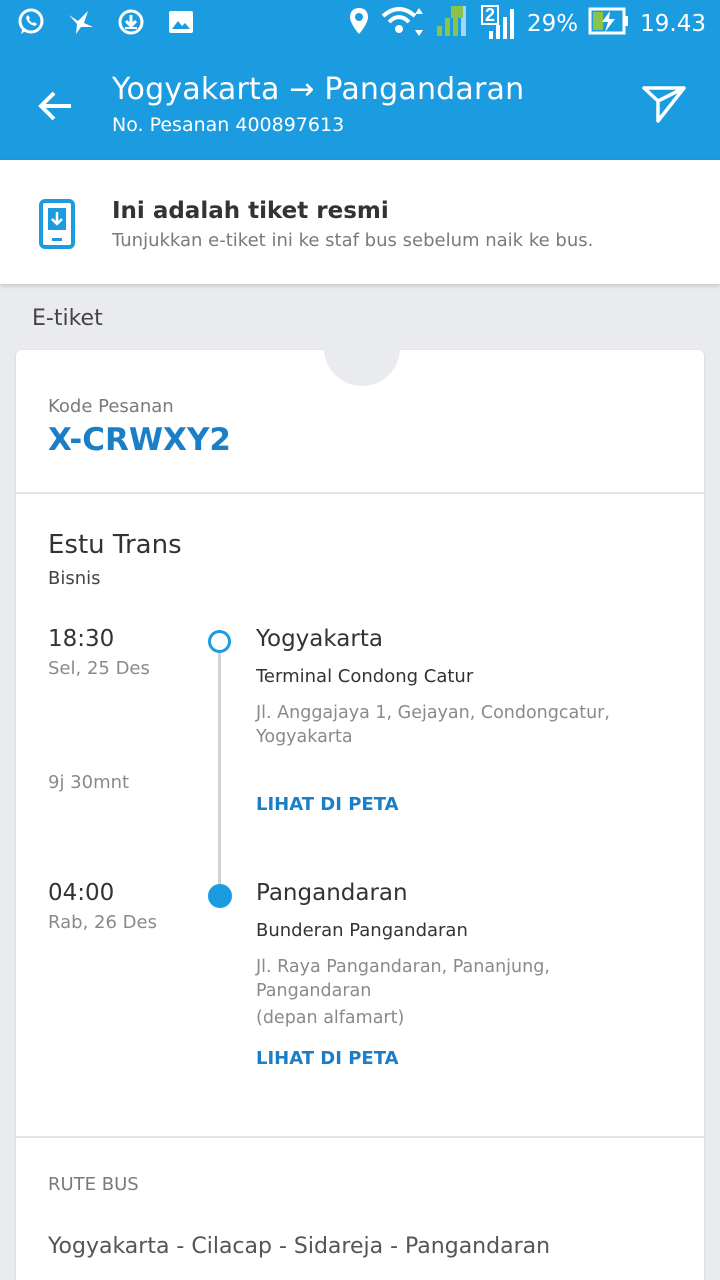 The image size is (720, 1280). What do you see at coordinates (74, 578) in the screenshot?
I see `bus-class: Bisnis` at bounding box center [74, 578].